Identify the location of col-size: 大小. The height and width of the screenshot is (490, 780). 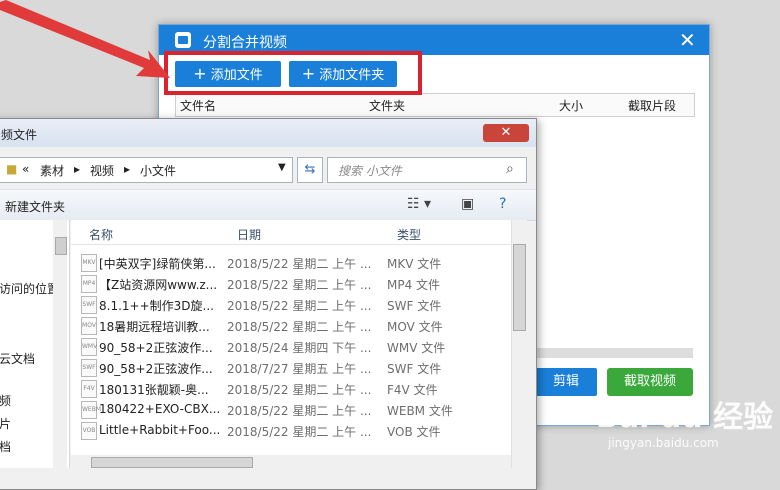
(571, 106).